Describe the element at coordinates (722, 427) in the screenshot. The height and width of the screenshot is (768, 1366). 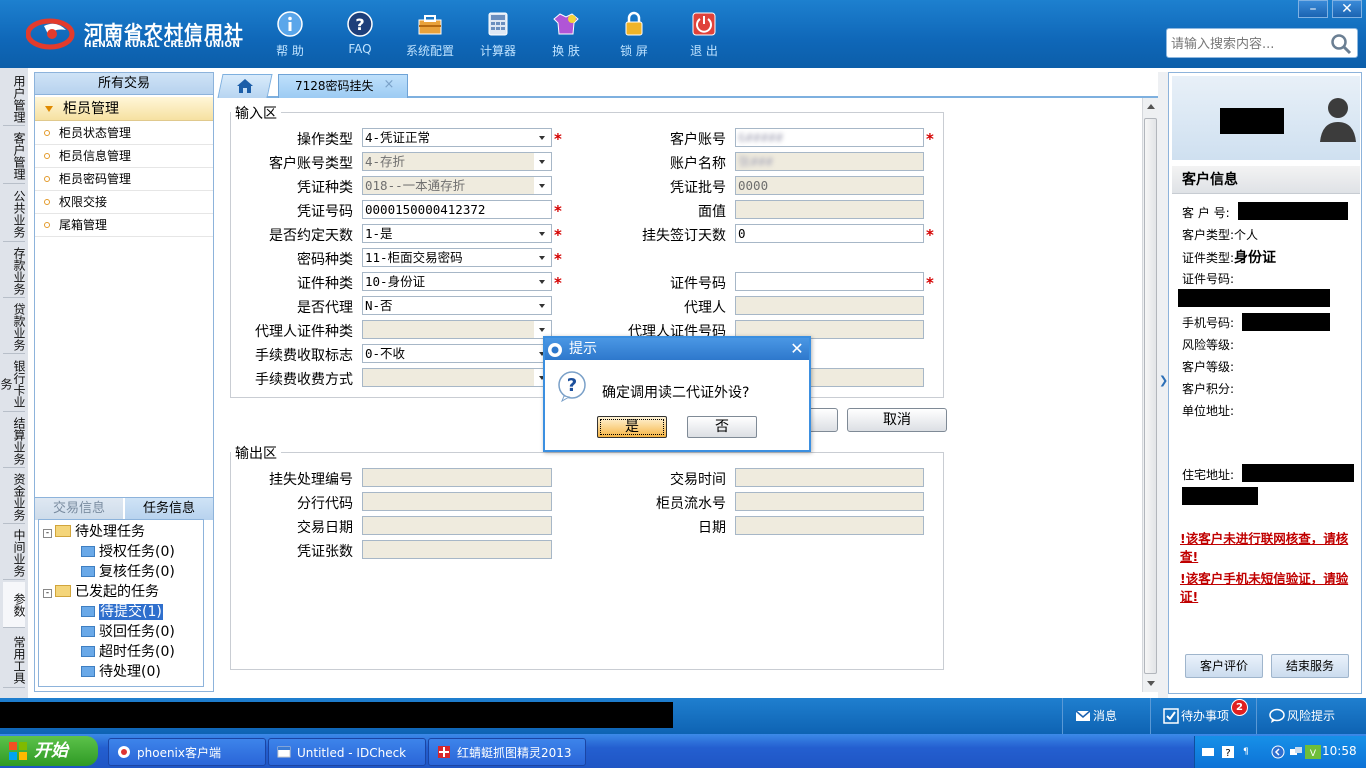
I see `dialog-no-button: 否` at that location.